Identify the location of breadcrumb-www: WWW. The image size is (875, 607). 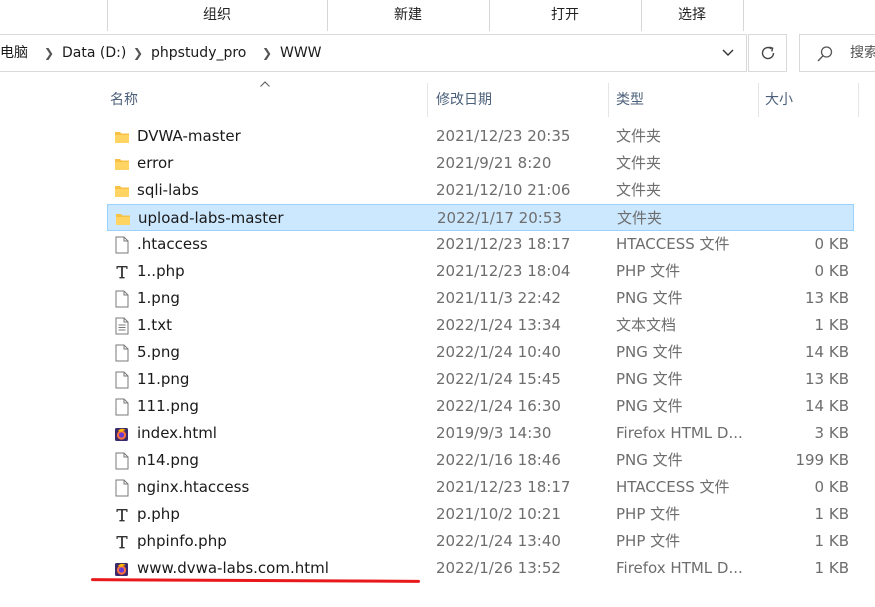
(301, 53).